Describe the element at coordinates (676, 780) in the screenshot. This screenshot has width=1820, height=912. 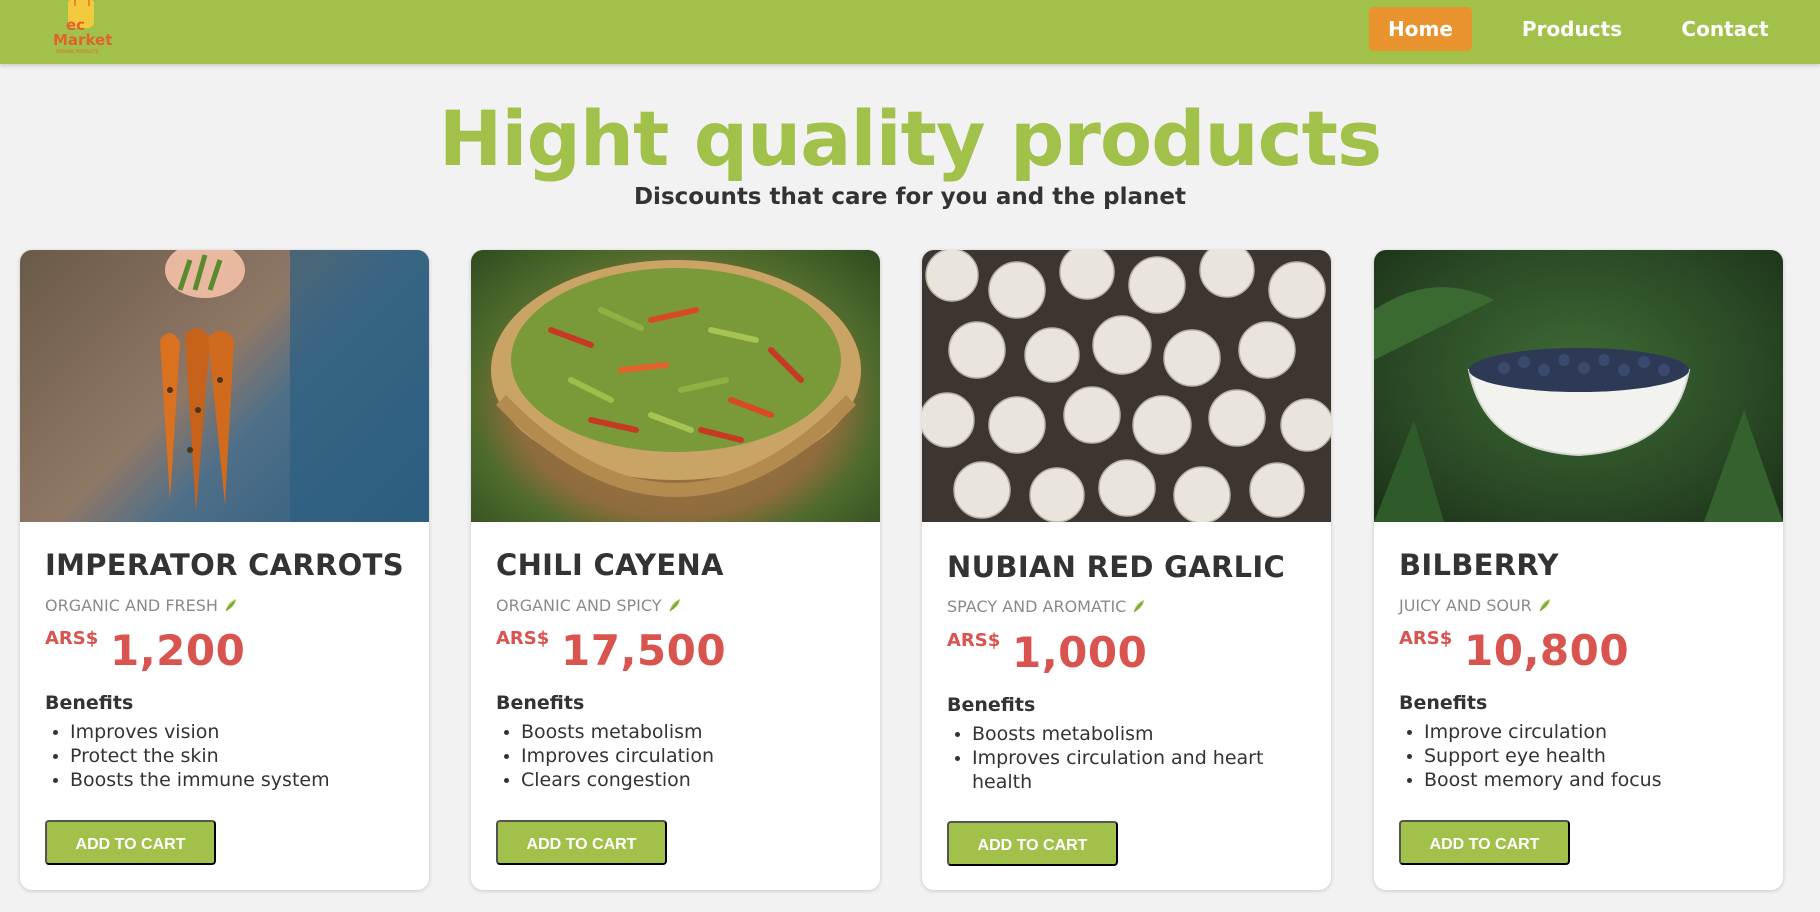
I see `benefit-item: Clears congestion` at that location.